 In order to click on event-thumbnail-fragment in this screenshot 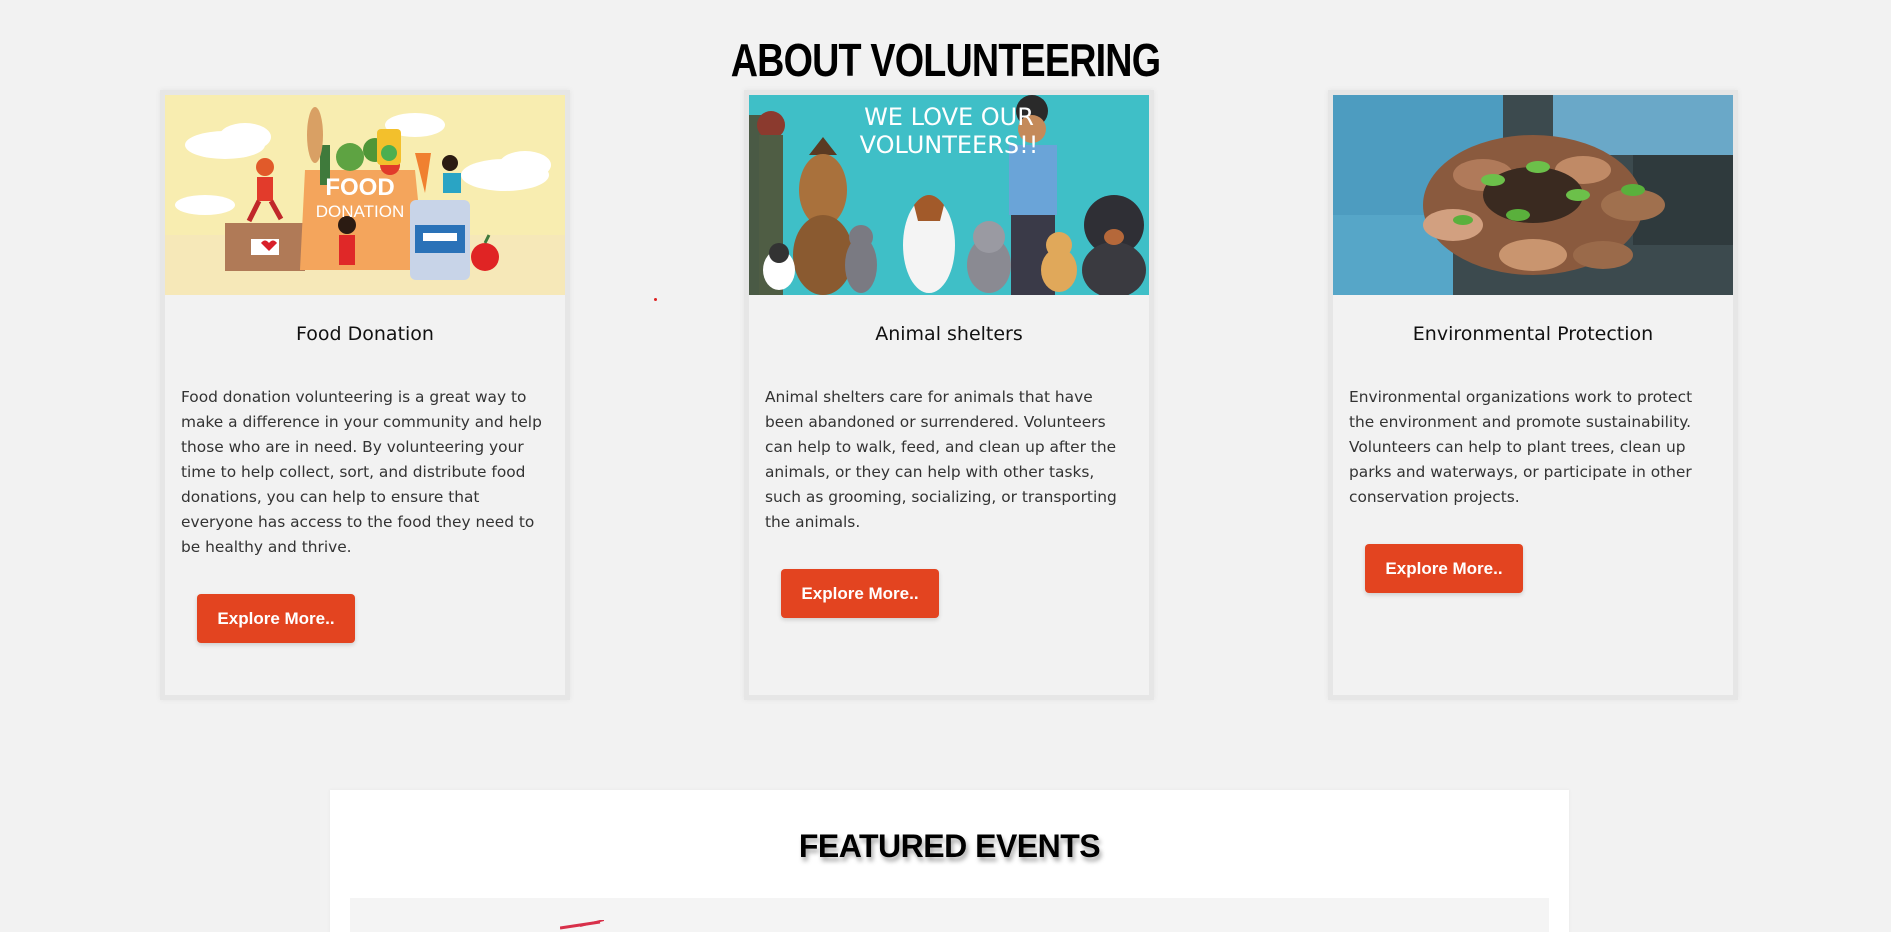, I will do `click(582, 925)`.